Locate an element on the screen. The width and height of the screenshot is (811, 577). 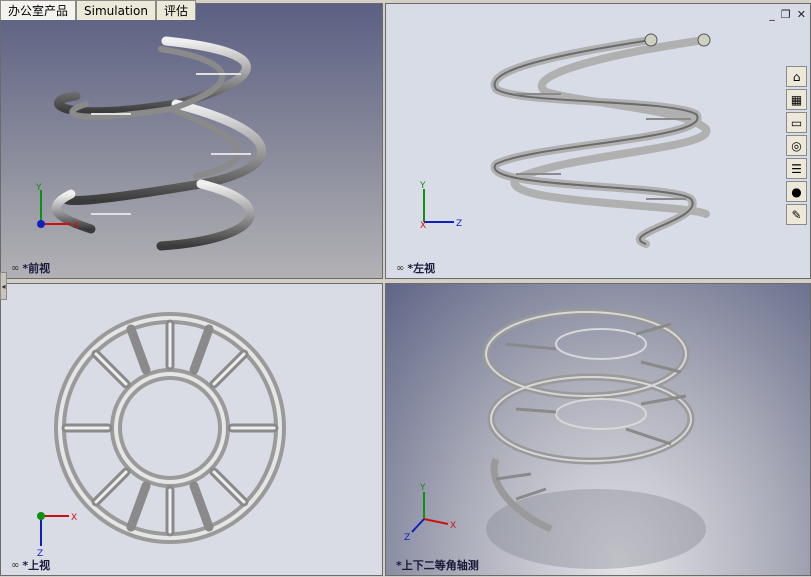
home-icon: ⌂ is located at coordinates (796, 76).